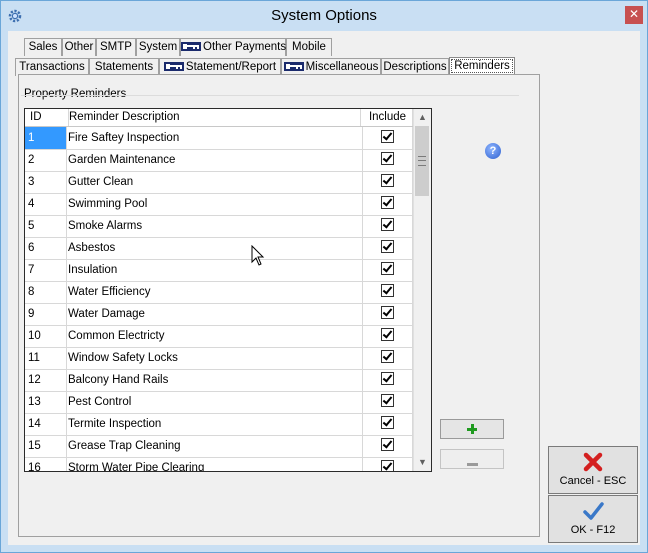 The image size is (648, 553). What do you see at coordinates (214, 402) in the screenshot?
I see `row-description: Pest Control` at bounding box center [214, 402].